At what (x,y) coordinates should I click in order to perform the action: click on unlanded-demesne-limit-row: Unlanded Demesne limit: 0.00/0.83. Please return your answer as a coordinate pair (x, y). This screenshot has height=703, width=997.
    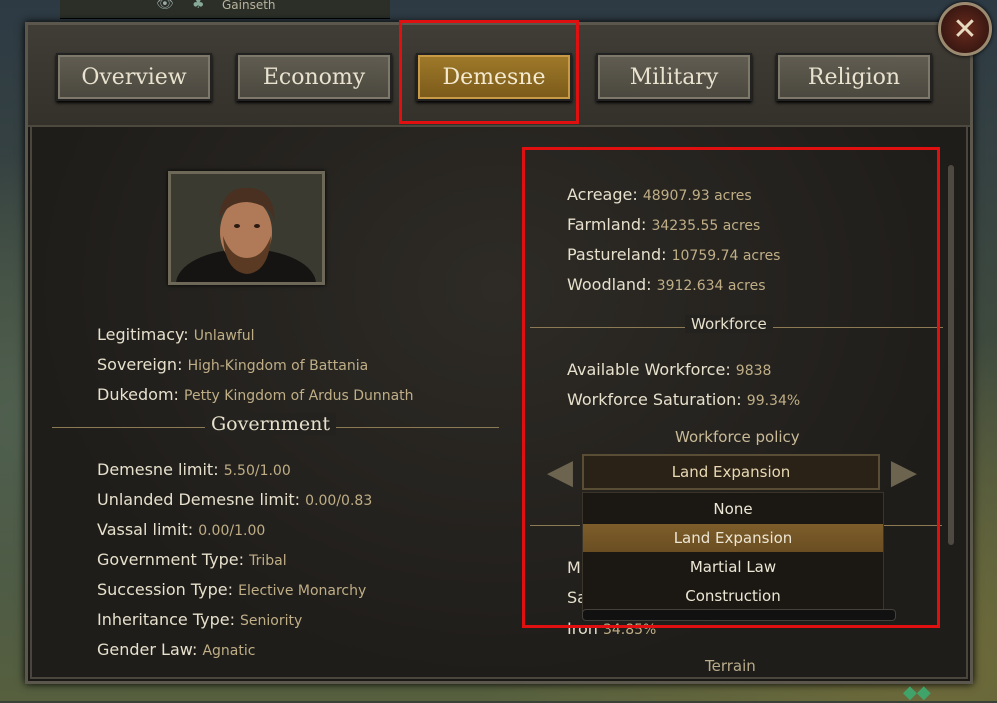
    Looking at the image, I should click on (234, 499).